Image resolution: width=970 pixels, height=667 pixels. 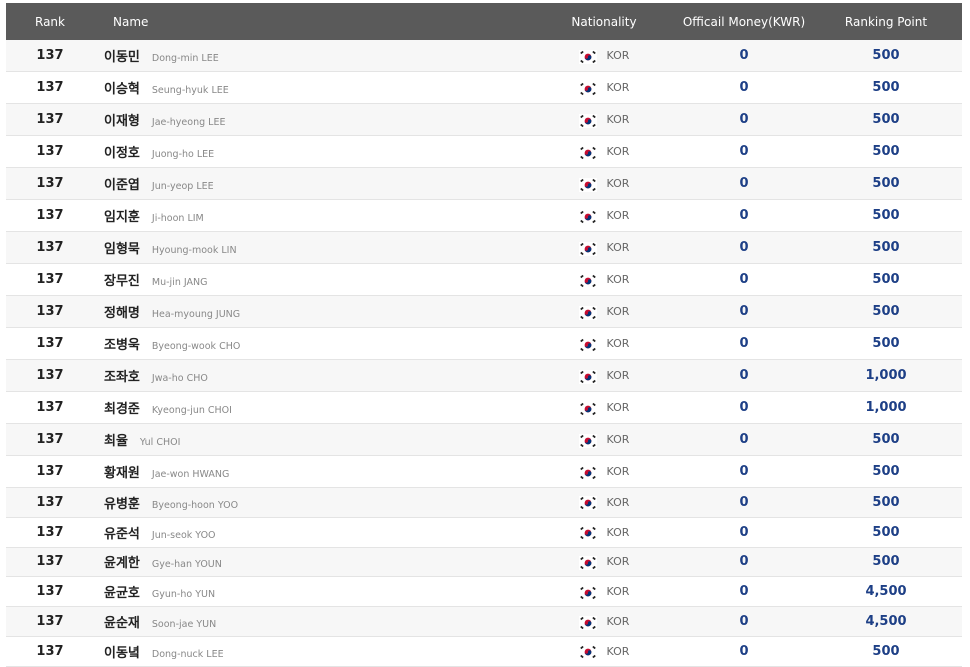 I want to click on table-row: 137 이준엽 Jun-yeop LEE KOR 0 500, so click(x=484, y=184).